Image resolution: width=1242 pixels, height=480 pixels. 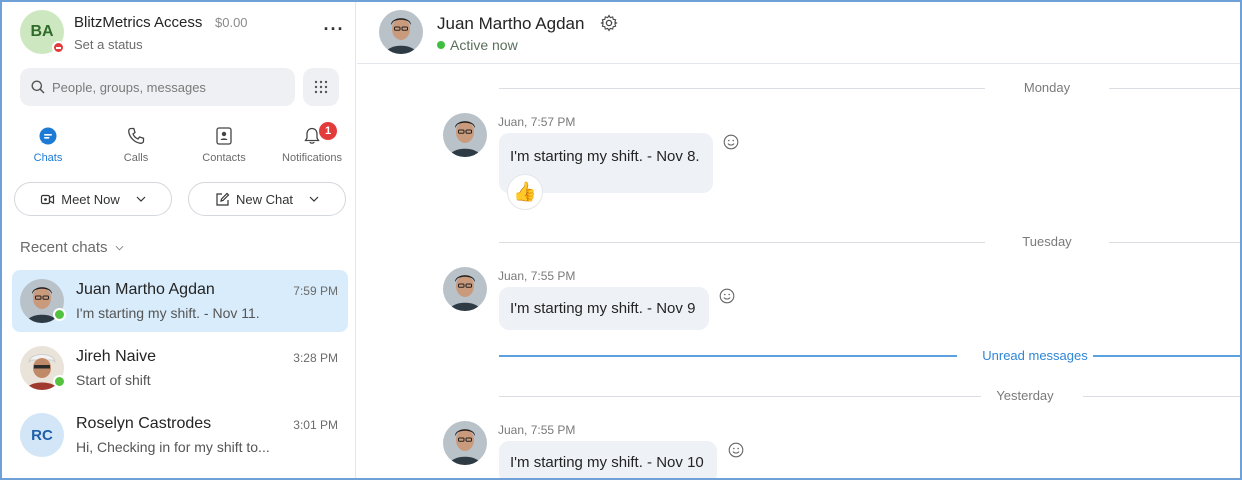 I want to click on profile-initials: BA, so click(x=42, y=31).